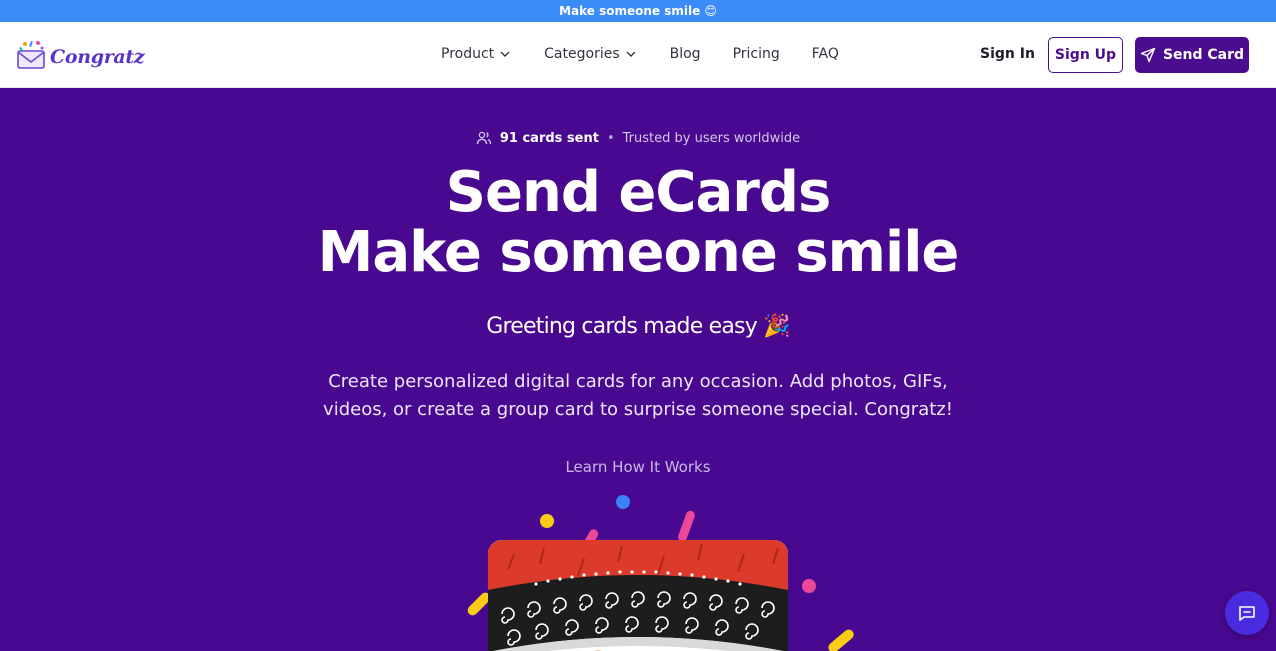 The height and width of the screenshot is (651, 1276). I want to click on nav-item-pricing: Pricing, so click(756, 54).